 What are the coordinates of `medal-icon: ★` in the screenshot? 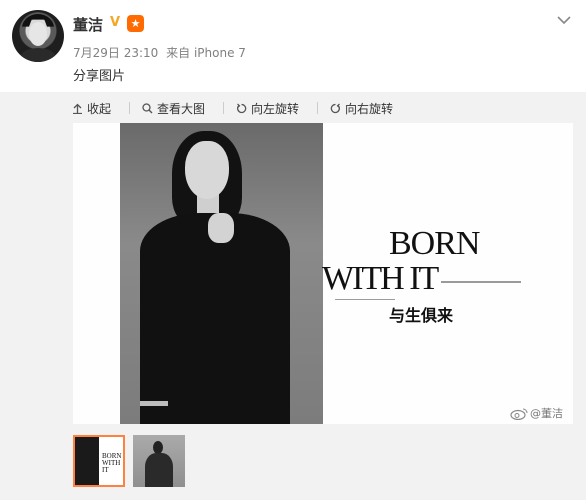 It's located at (135, 23).